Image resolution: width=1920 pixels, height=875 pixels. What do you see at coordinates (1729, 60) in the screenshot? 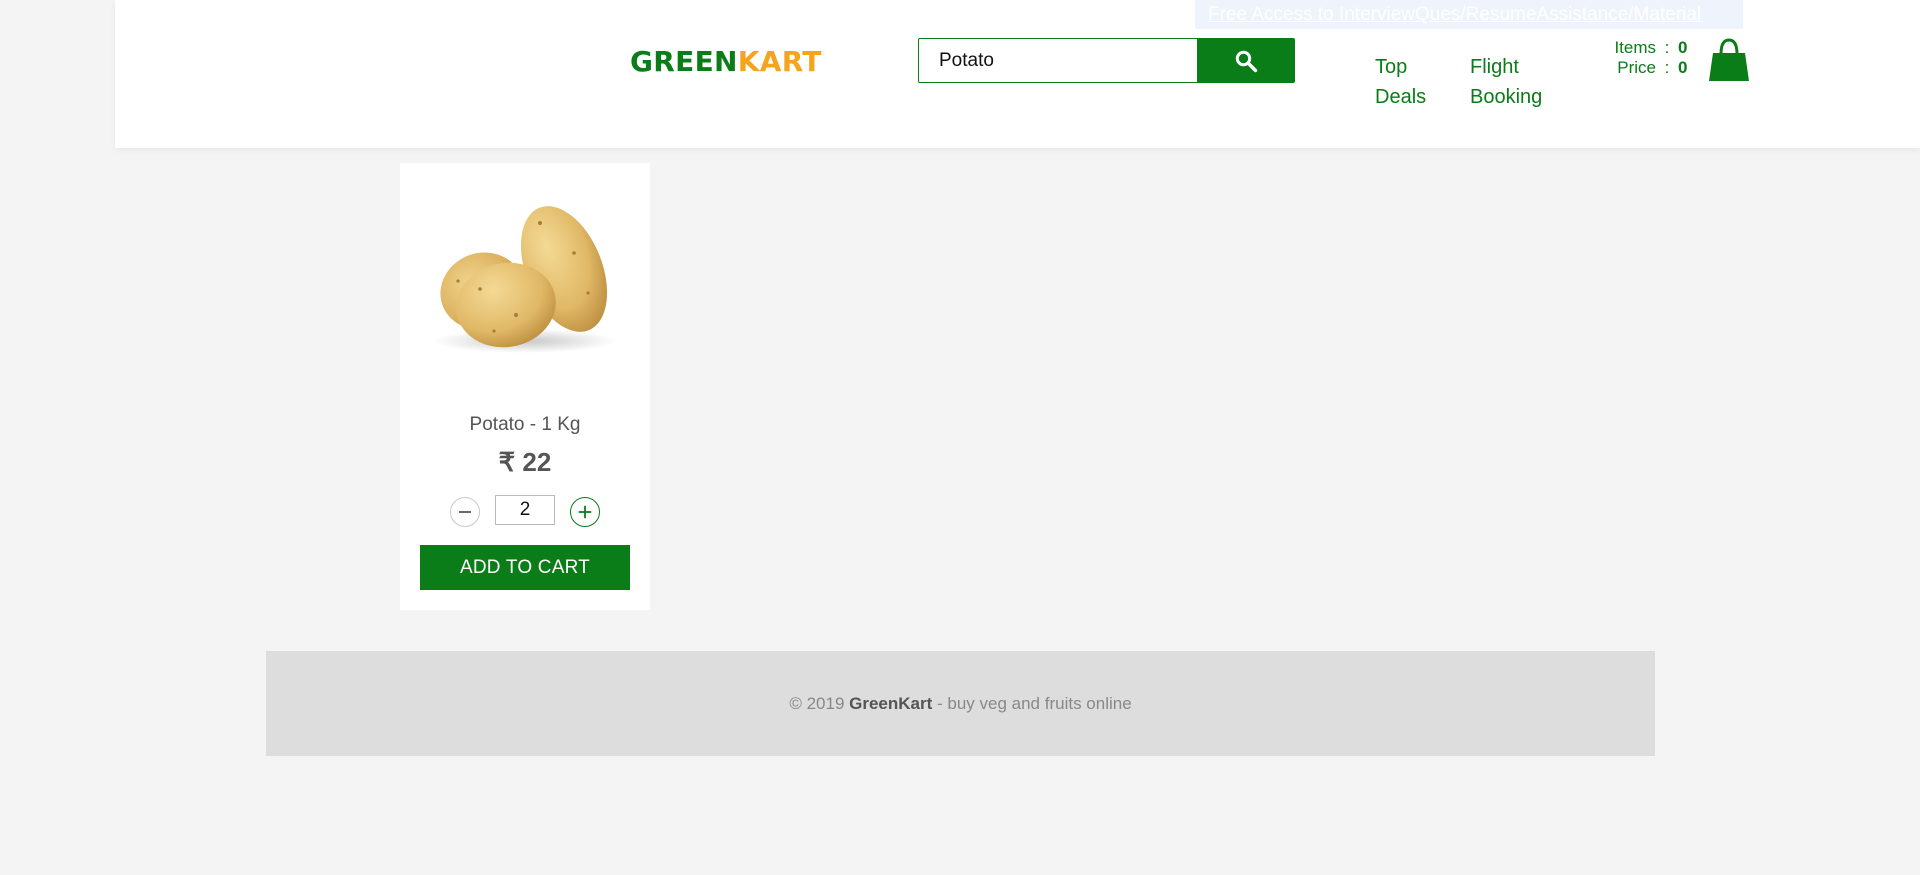
I see `cart-bag-icon` at bounding box center [1729, 60].